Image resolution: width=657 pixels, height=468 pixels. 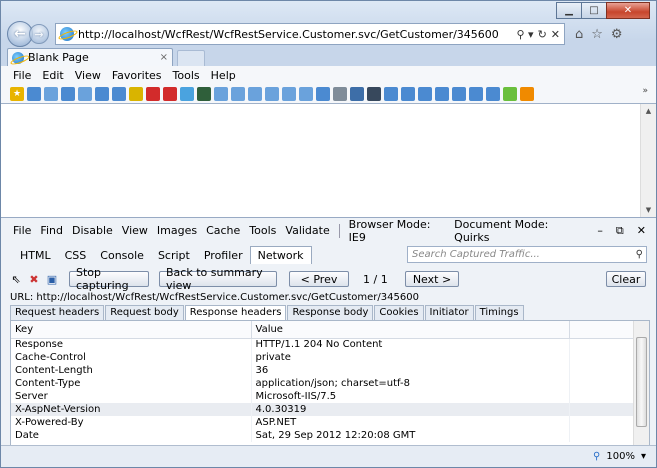 What do you see at coordinates (235, 313) in the screenshot?
I see `subtab-response-headers: Response headers` at bounding box center [235, 313].